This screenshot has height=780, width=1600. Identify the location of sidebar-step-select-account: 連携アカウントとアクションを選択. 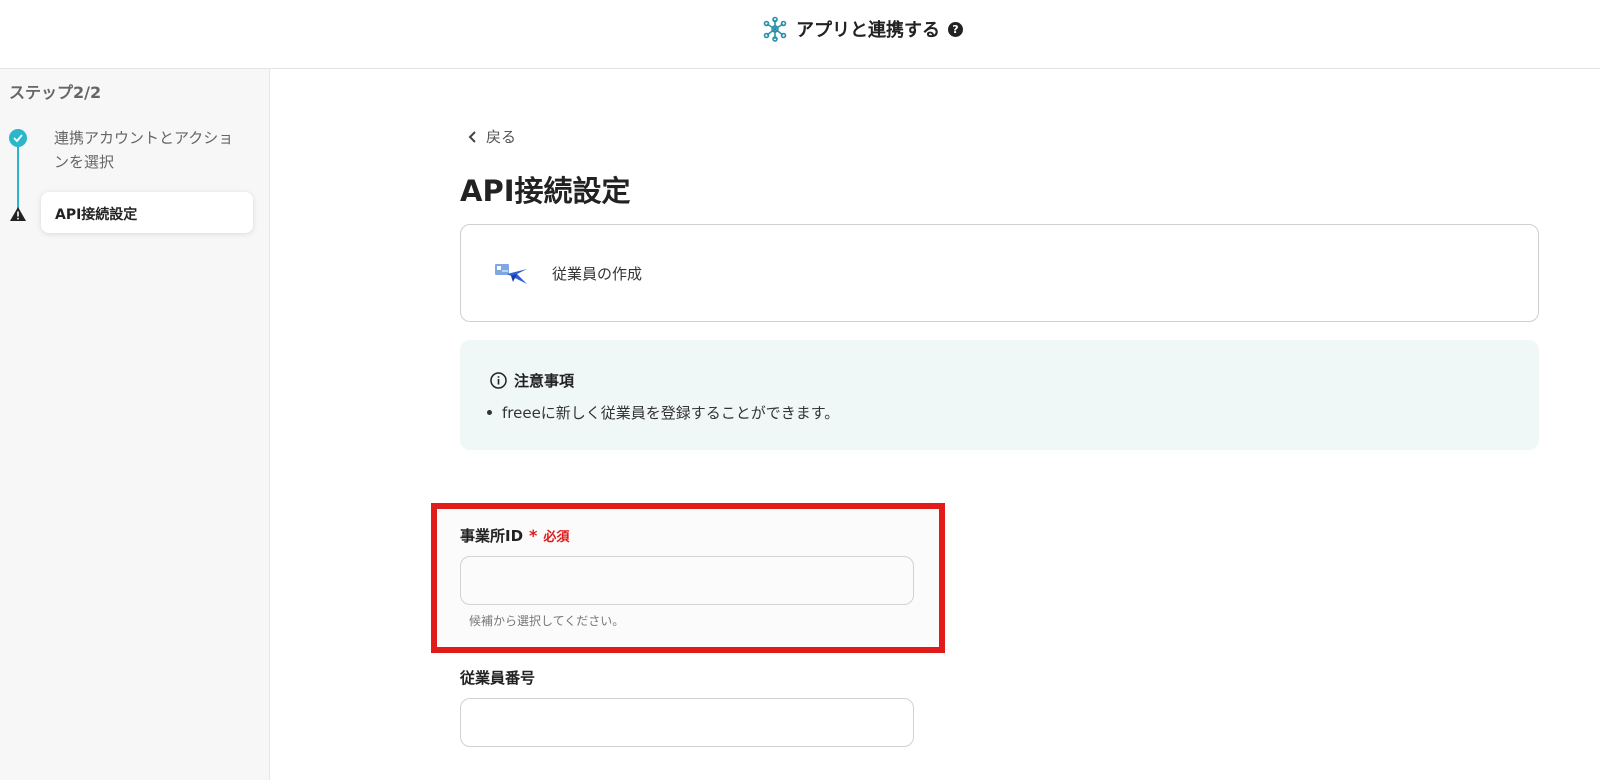
(149, 150).